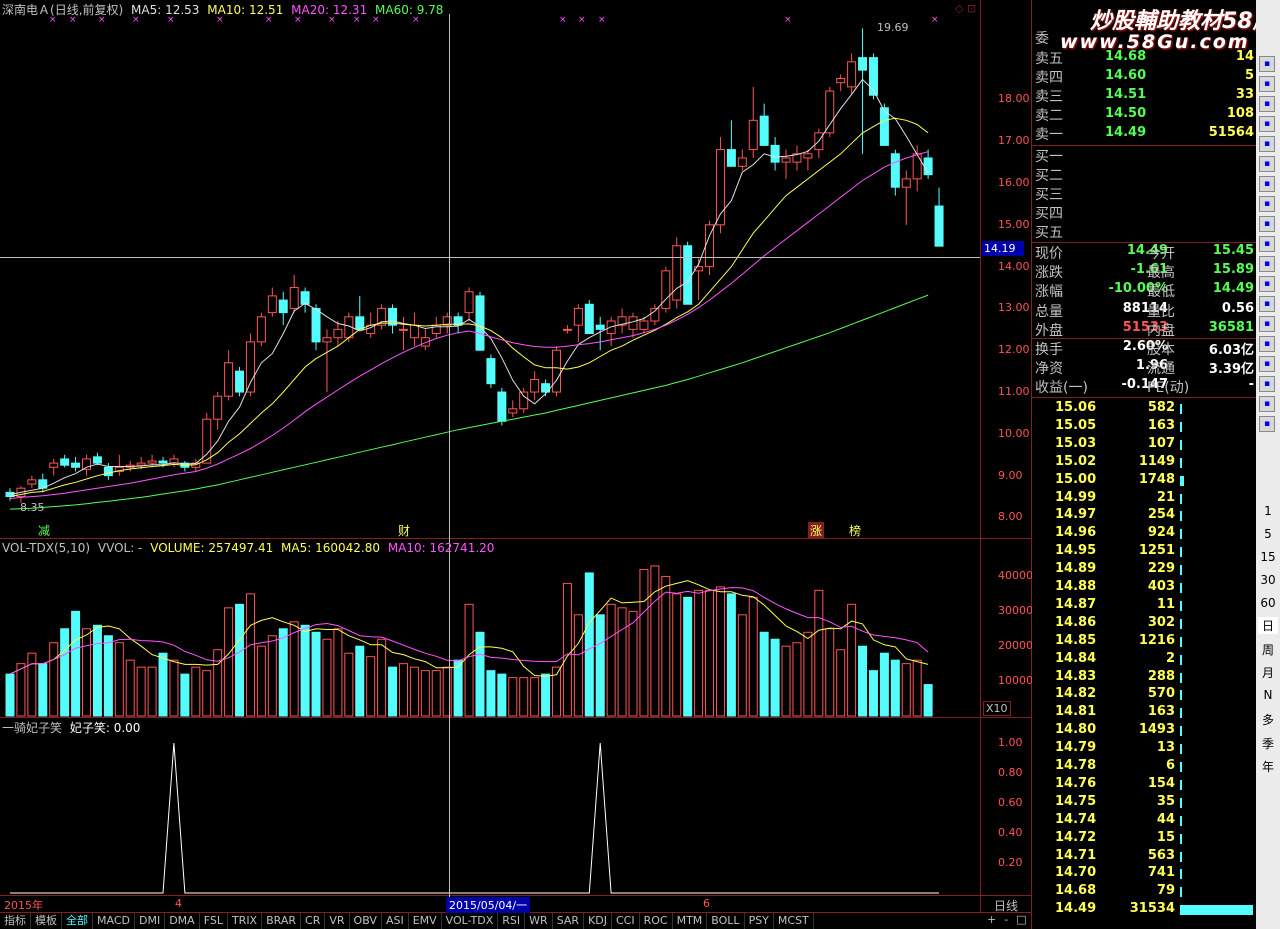 The height and width of the screenshot is (929, 1280). What do you see at coordinates (991, 919) in the screenshot?
I see `zoom-in-button: +` at bounding box center [991, 919].